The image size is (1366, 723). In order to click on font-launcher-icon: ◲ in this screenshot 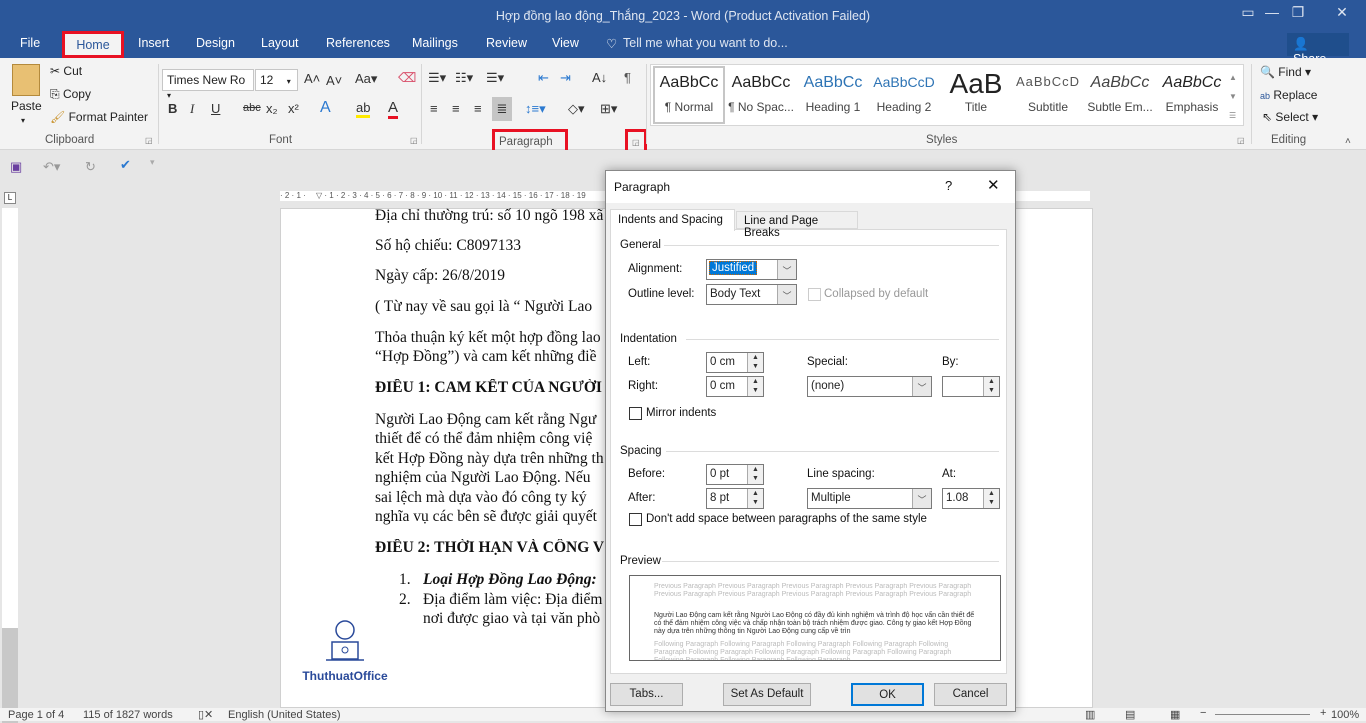, I will do `click(414, 140)`.